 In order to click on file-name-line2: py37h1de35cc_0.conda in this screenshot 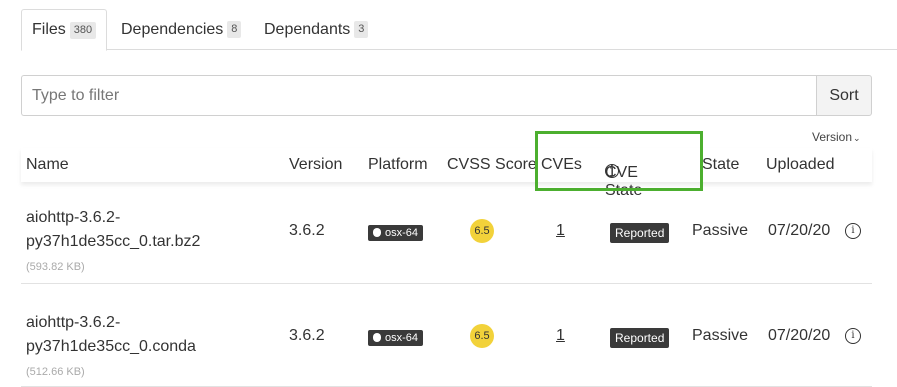, I will do `click(111, 346)`.